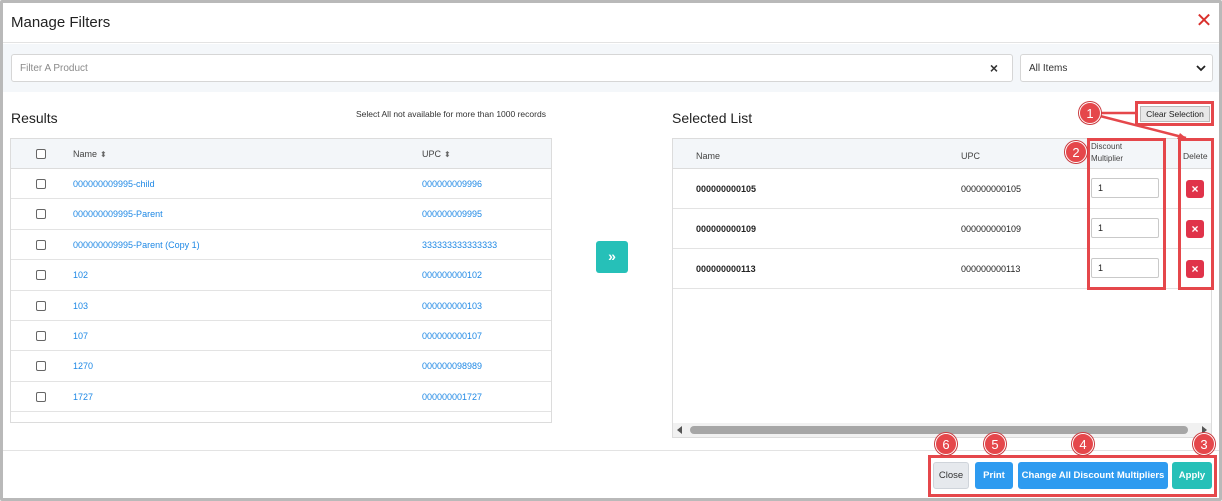 This screenshot has width=1222, height=501. I want to click on selected-name-header: Name, so click(708, 156).